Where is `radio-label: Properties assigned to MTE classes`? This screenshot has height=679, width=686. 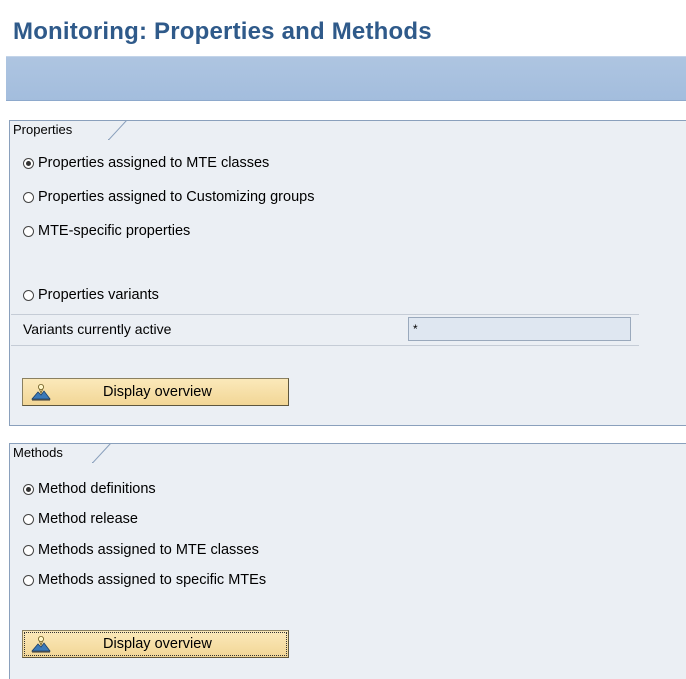 radio-label: Properties assigned to MTE classes is located at coordinates (154, 163).